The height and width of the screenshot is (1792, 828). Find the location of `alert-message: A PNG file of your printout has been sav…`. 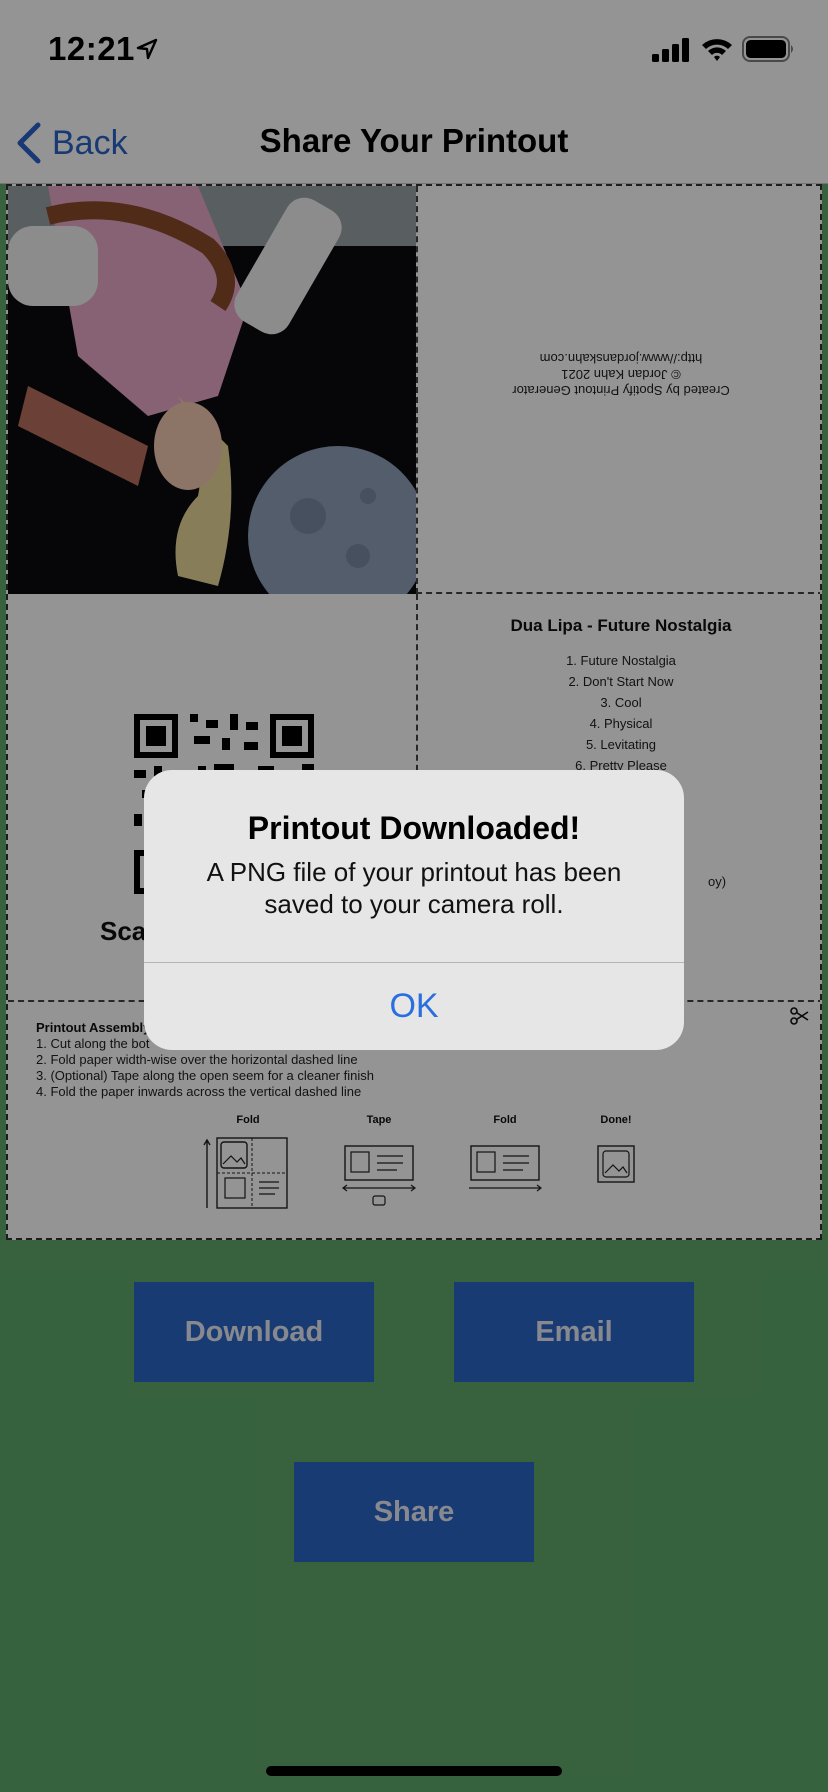

alert-message: A PNG file of your printout has been sav… is located at coordinates (414, 888).